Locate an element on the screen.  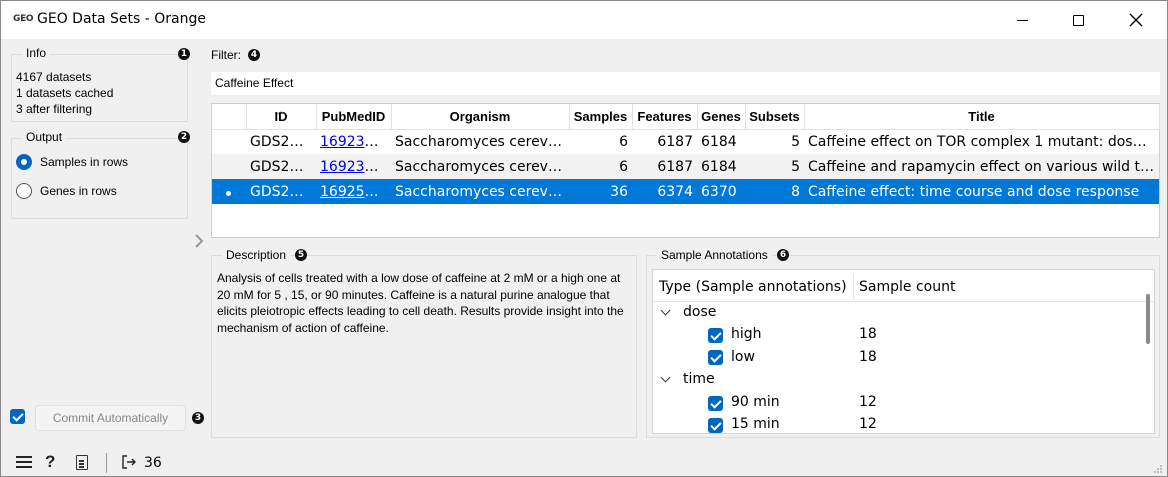
callout-badge-3: 3 is located at coordinates (198, 418).